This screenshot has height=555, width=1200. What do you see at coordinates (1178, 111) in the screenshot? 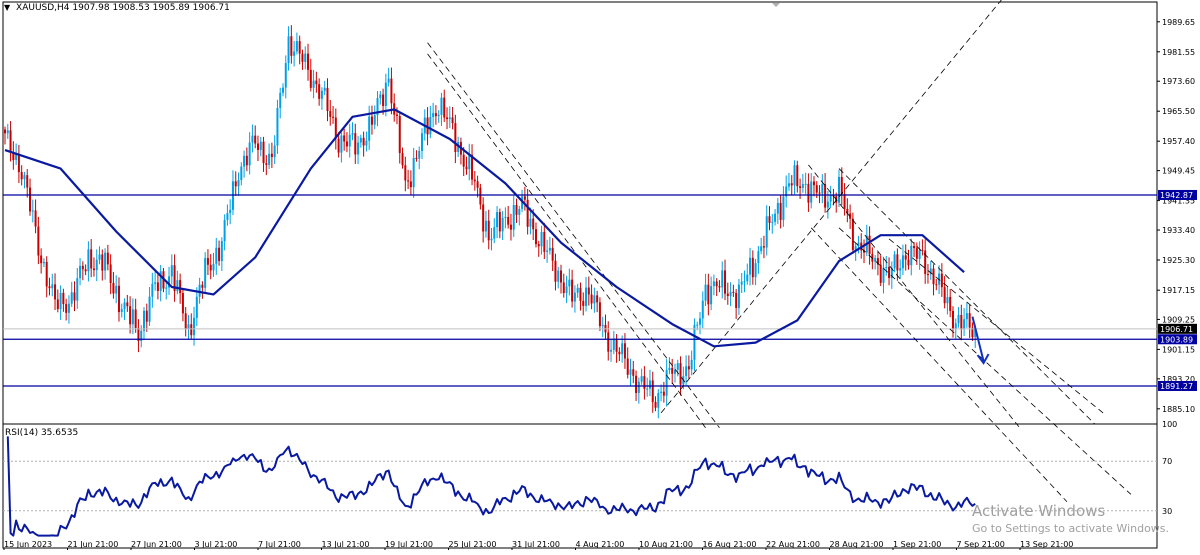
I see `price-tick-label: 1965.50` at bounding box center [1178, 111].